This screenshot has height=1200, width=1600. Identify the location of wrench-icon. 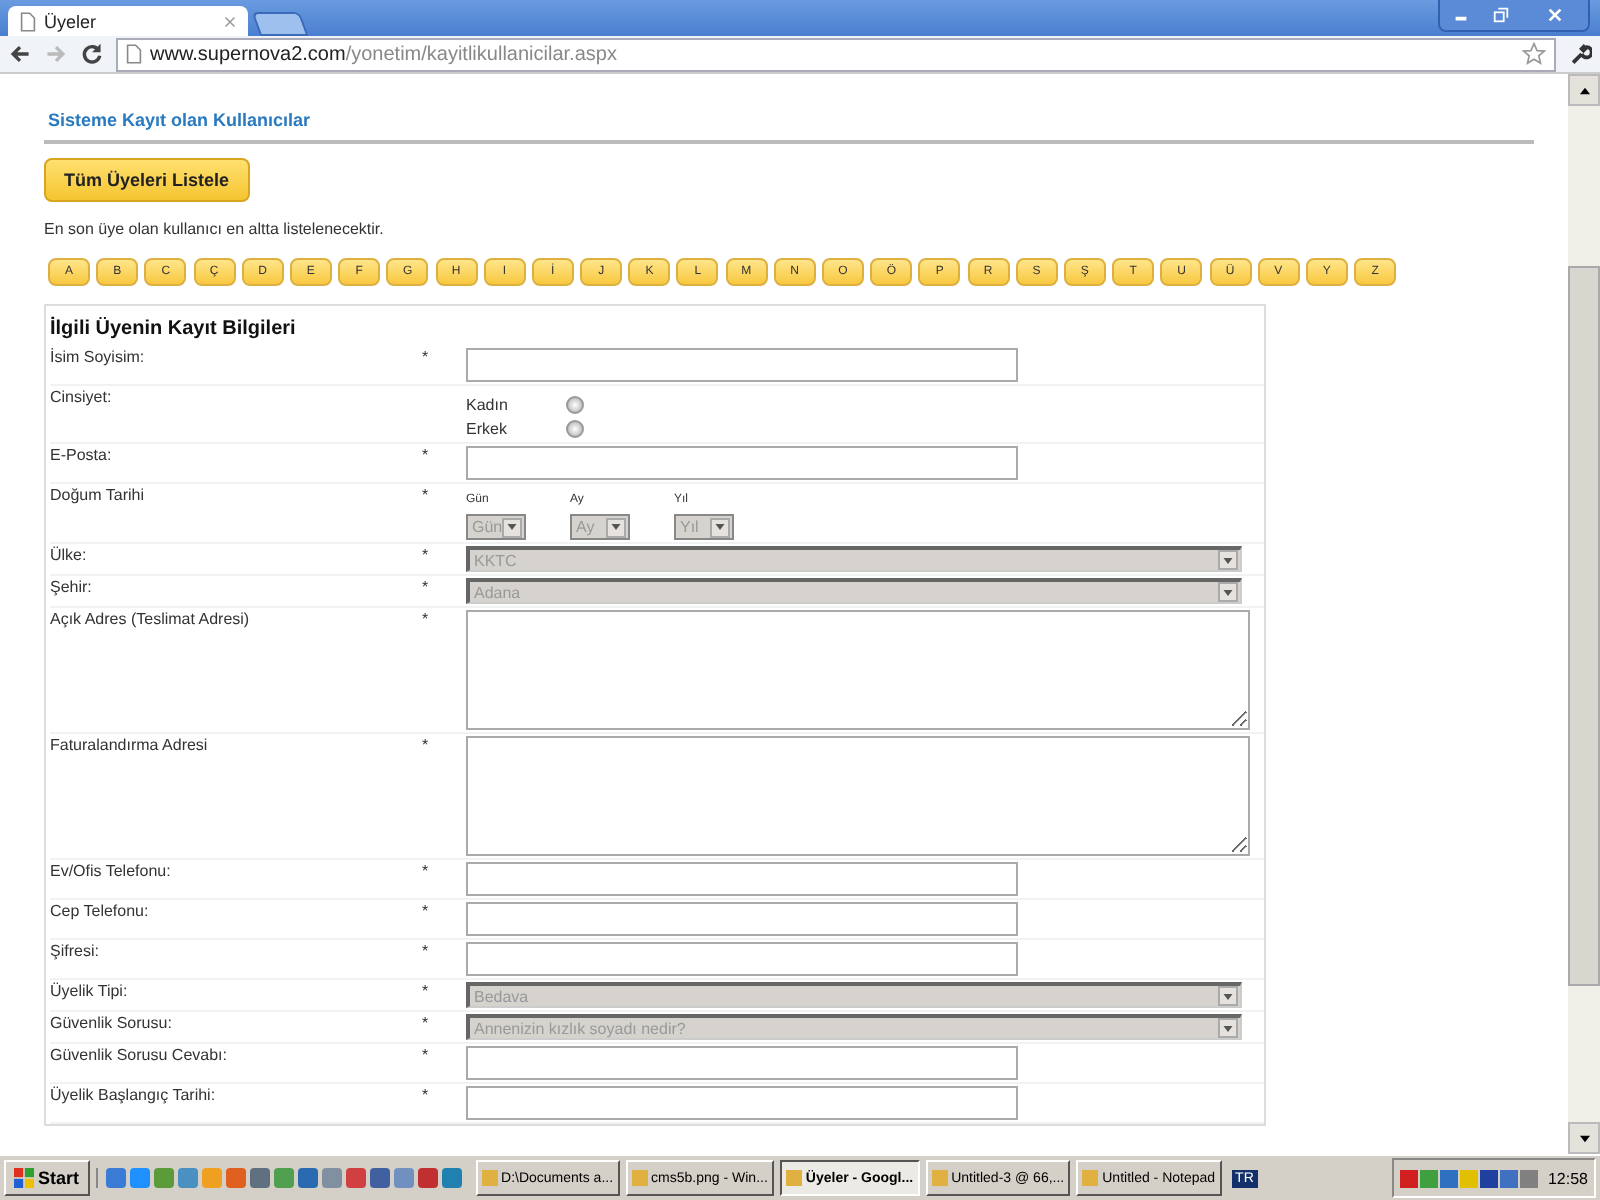
(1580, 54).